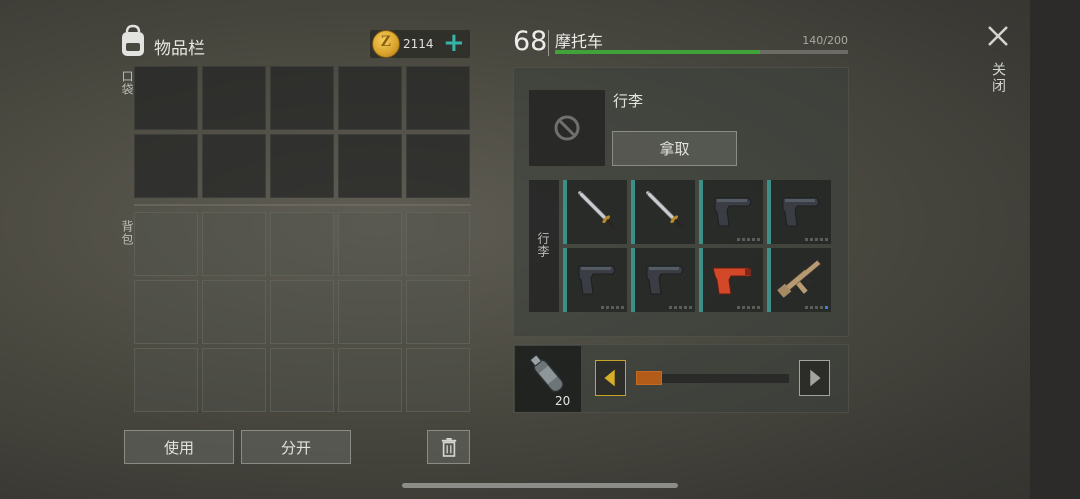 This screenshot has height=499, width=1080. I want to click on inventory-title: 物品栏, so click(179, 49).